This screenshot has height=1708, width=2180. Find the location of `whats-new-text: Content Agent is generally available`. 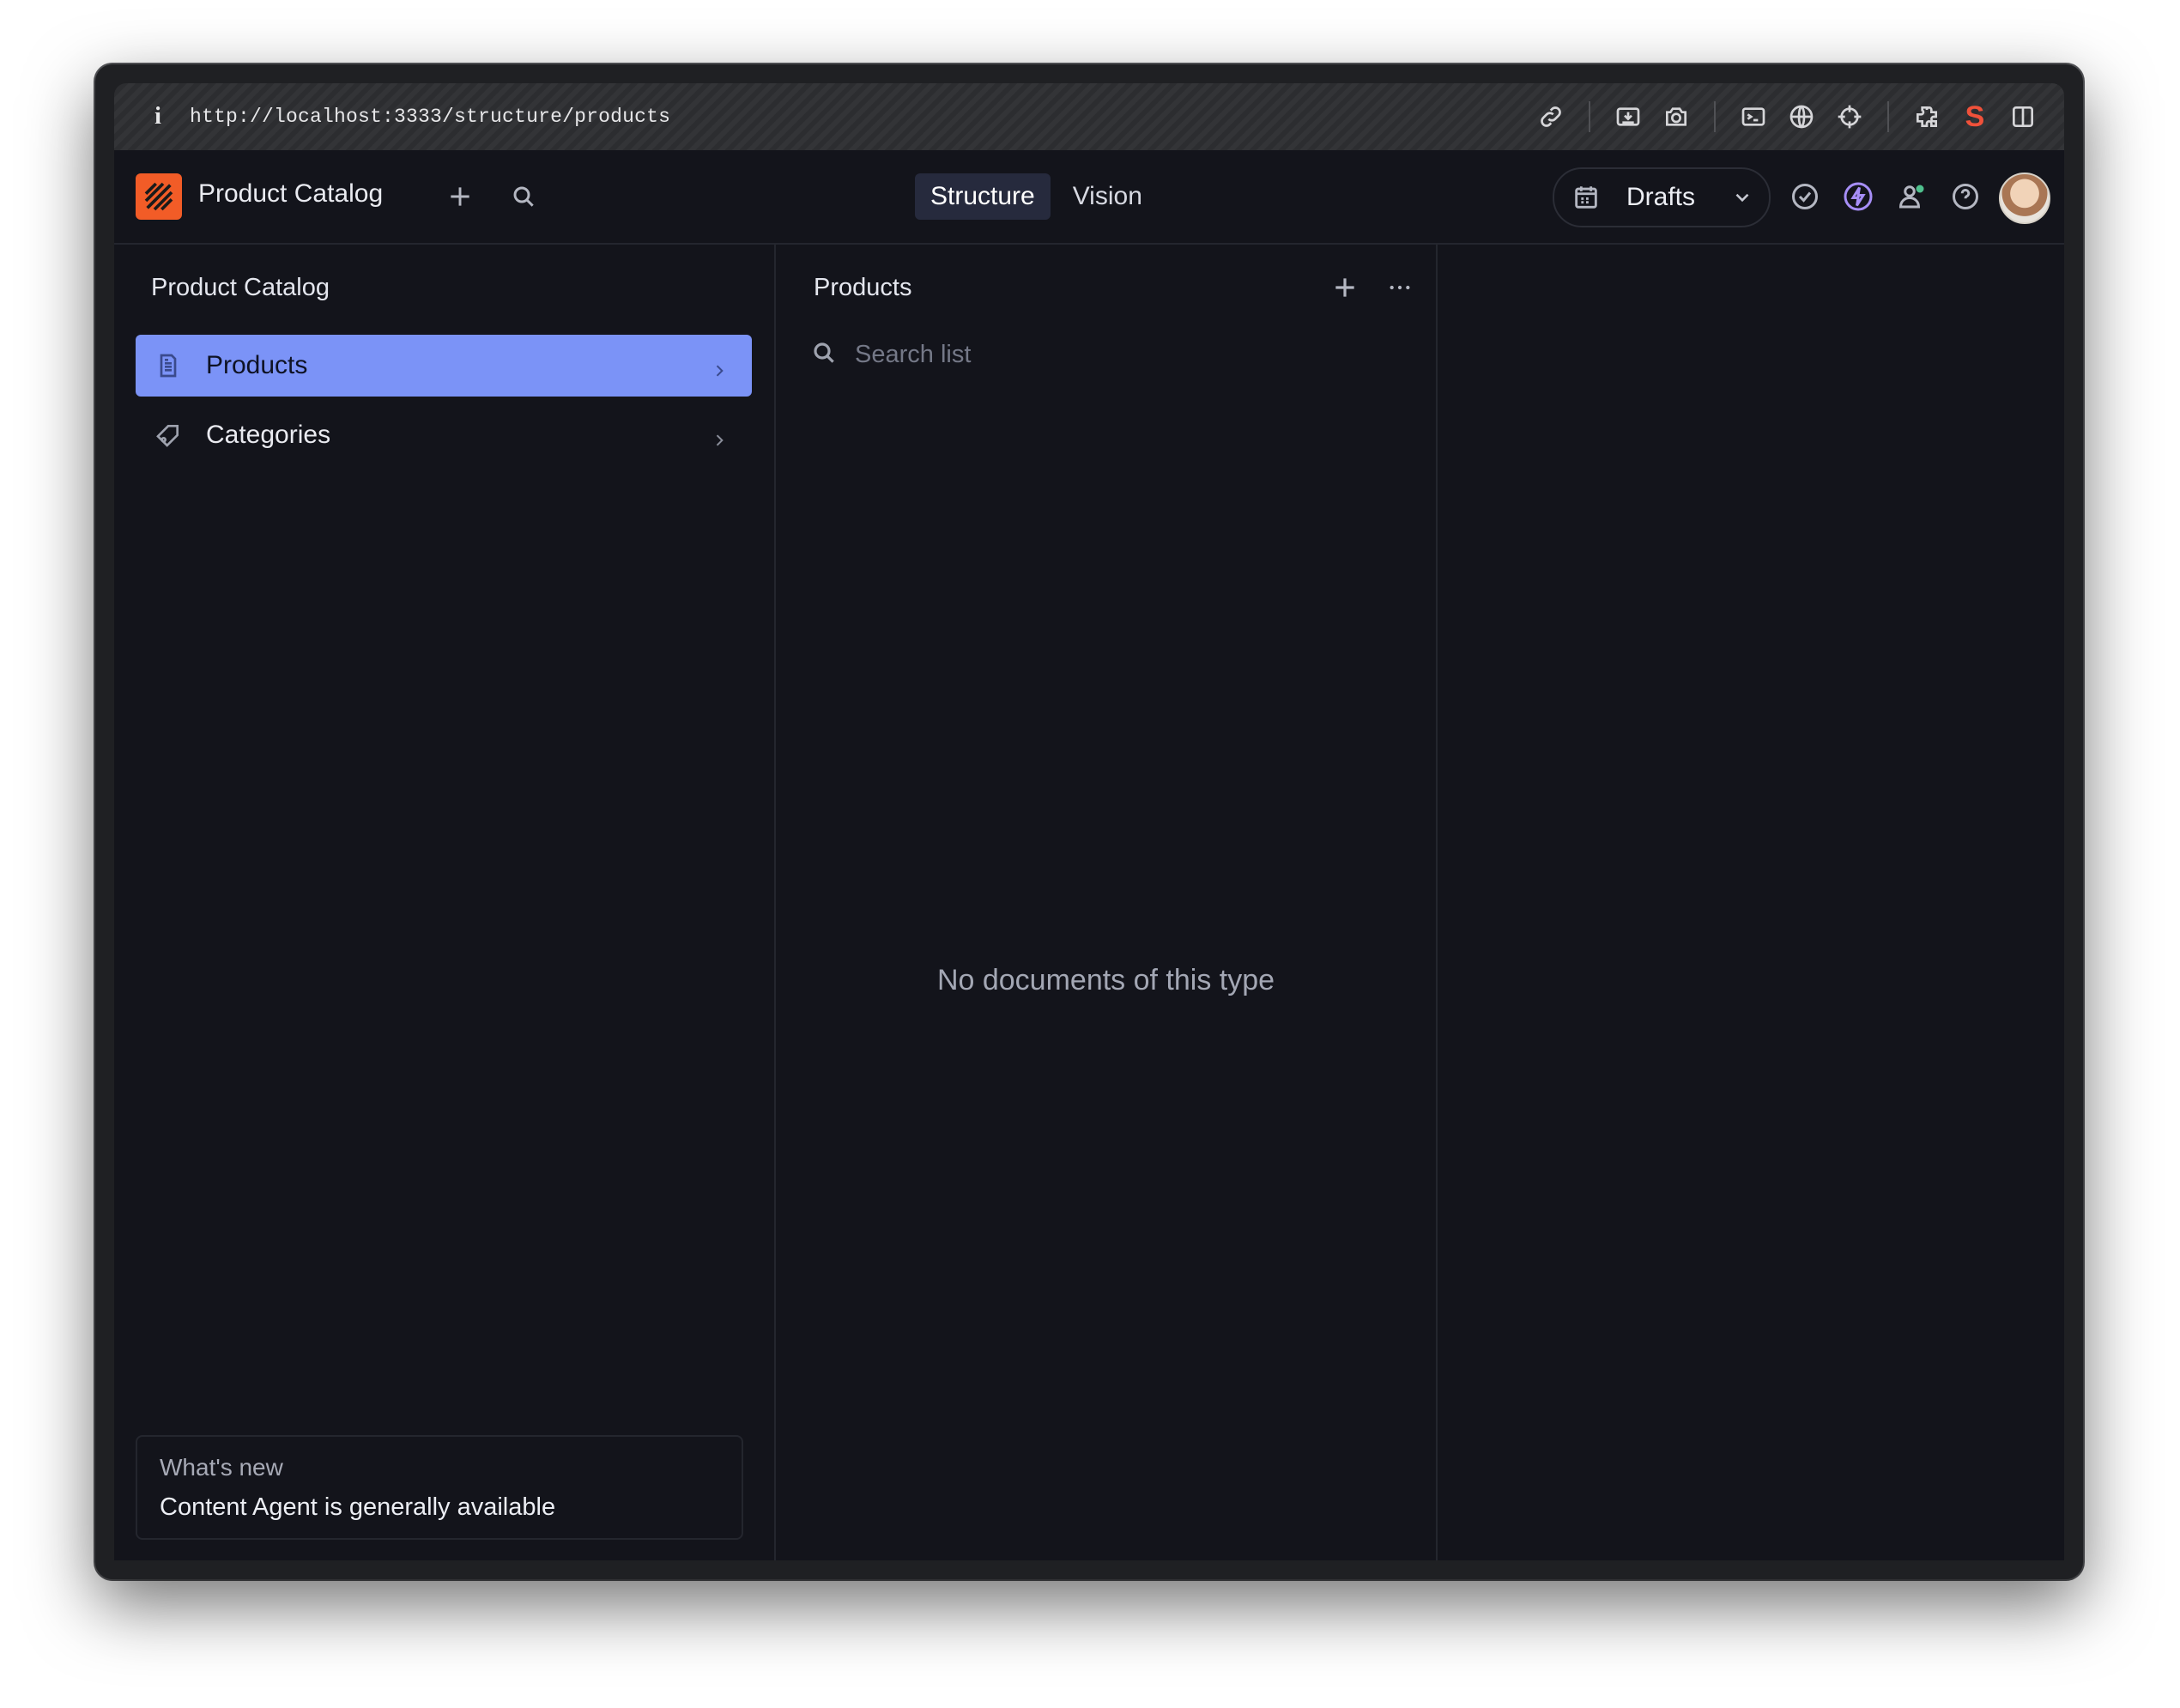

whats-new-text: Content Agent is generally available is located at coordinates (358, 1507).